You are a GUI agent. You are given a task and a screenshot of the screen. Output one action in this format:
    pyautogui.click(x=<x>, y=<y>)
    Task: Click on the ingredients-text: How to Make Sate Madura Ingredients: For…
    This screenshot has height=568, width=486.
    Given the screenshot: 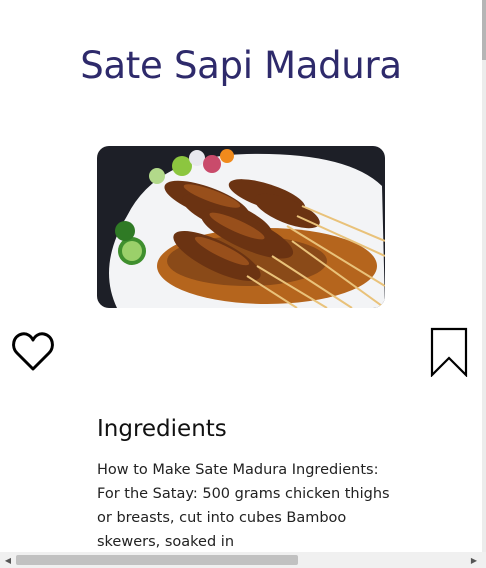 What is the action you would take?
    pyautogui.click(x=243, y=506)
    